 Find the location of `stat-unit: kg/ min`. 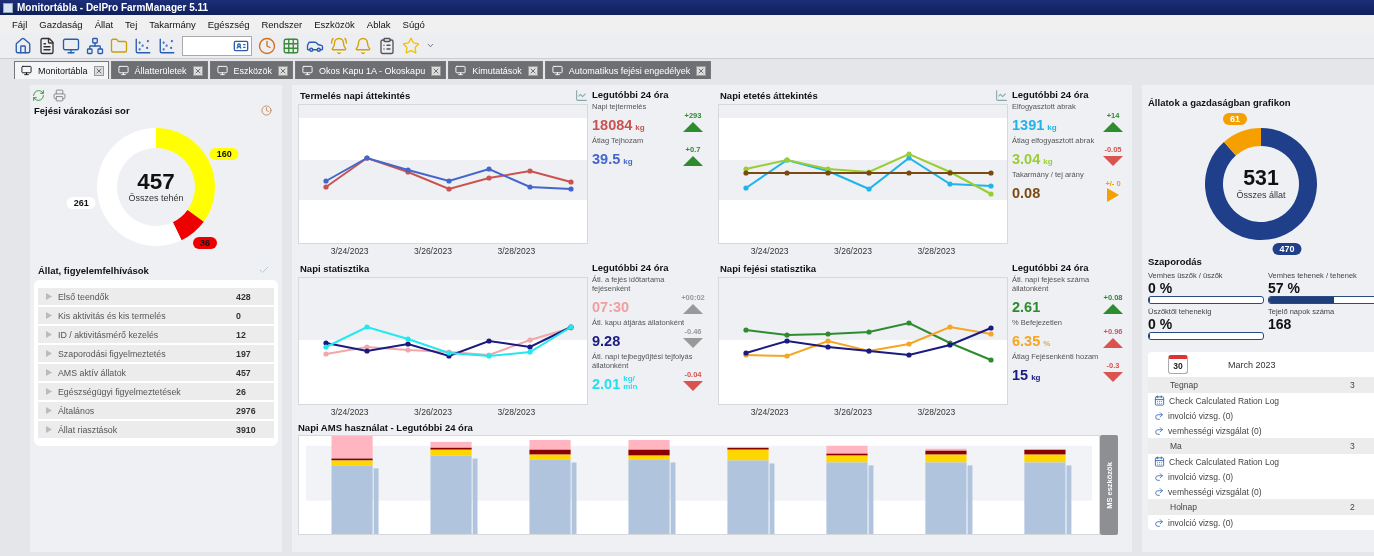

stat-unit: kg/ min is located at coordinates (631, 383).